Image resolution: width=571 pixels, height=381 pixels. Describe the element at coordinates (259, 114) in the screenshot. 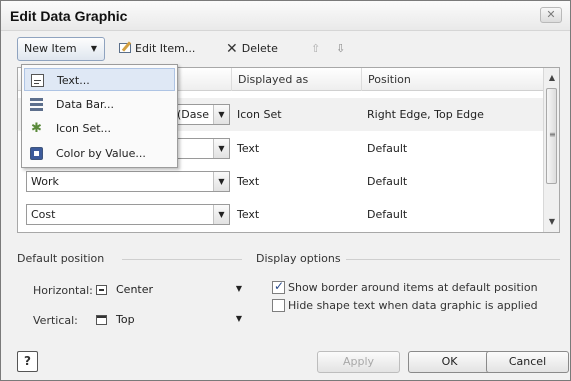

I see `displayed-as-cell: Icon Set` at that location.